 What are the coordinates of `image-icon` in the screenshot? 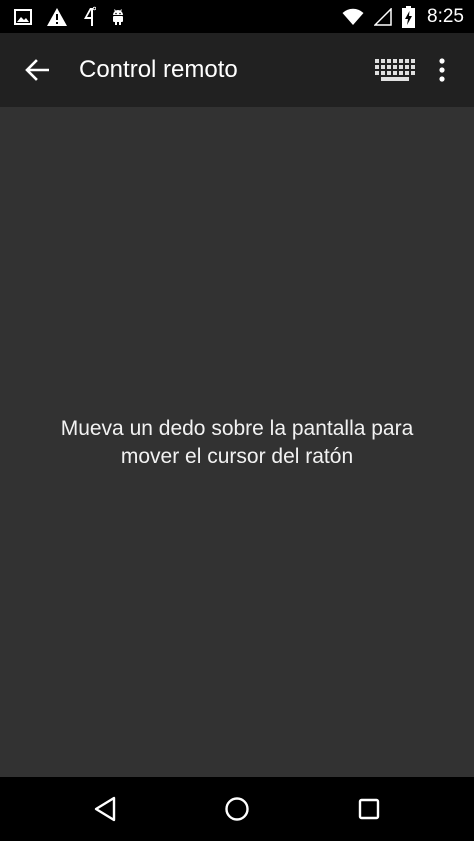 It's located at (23, 17).